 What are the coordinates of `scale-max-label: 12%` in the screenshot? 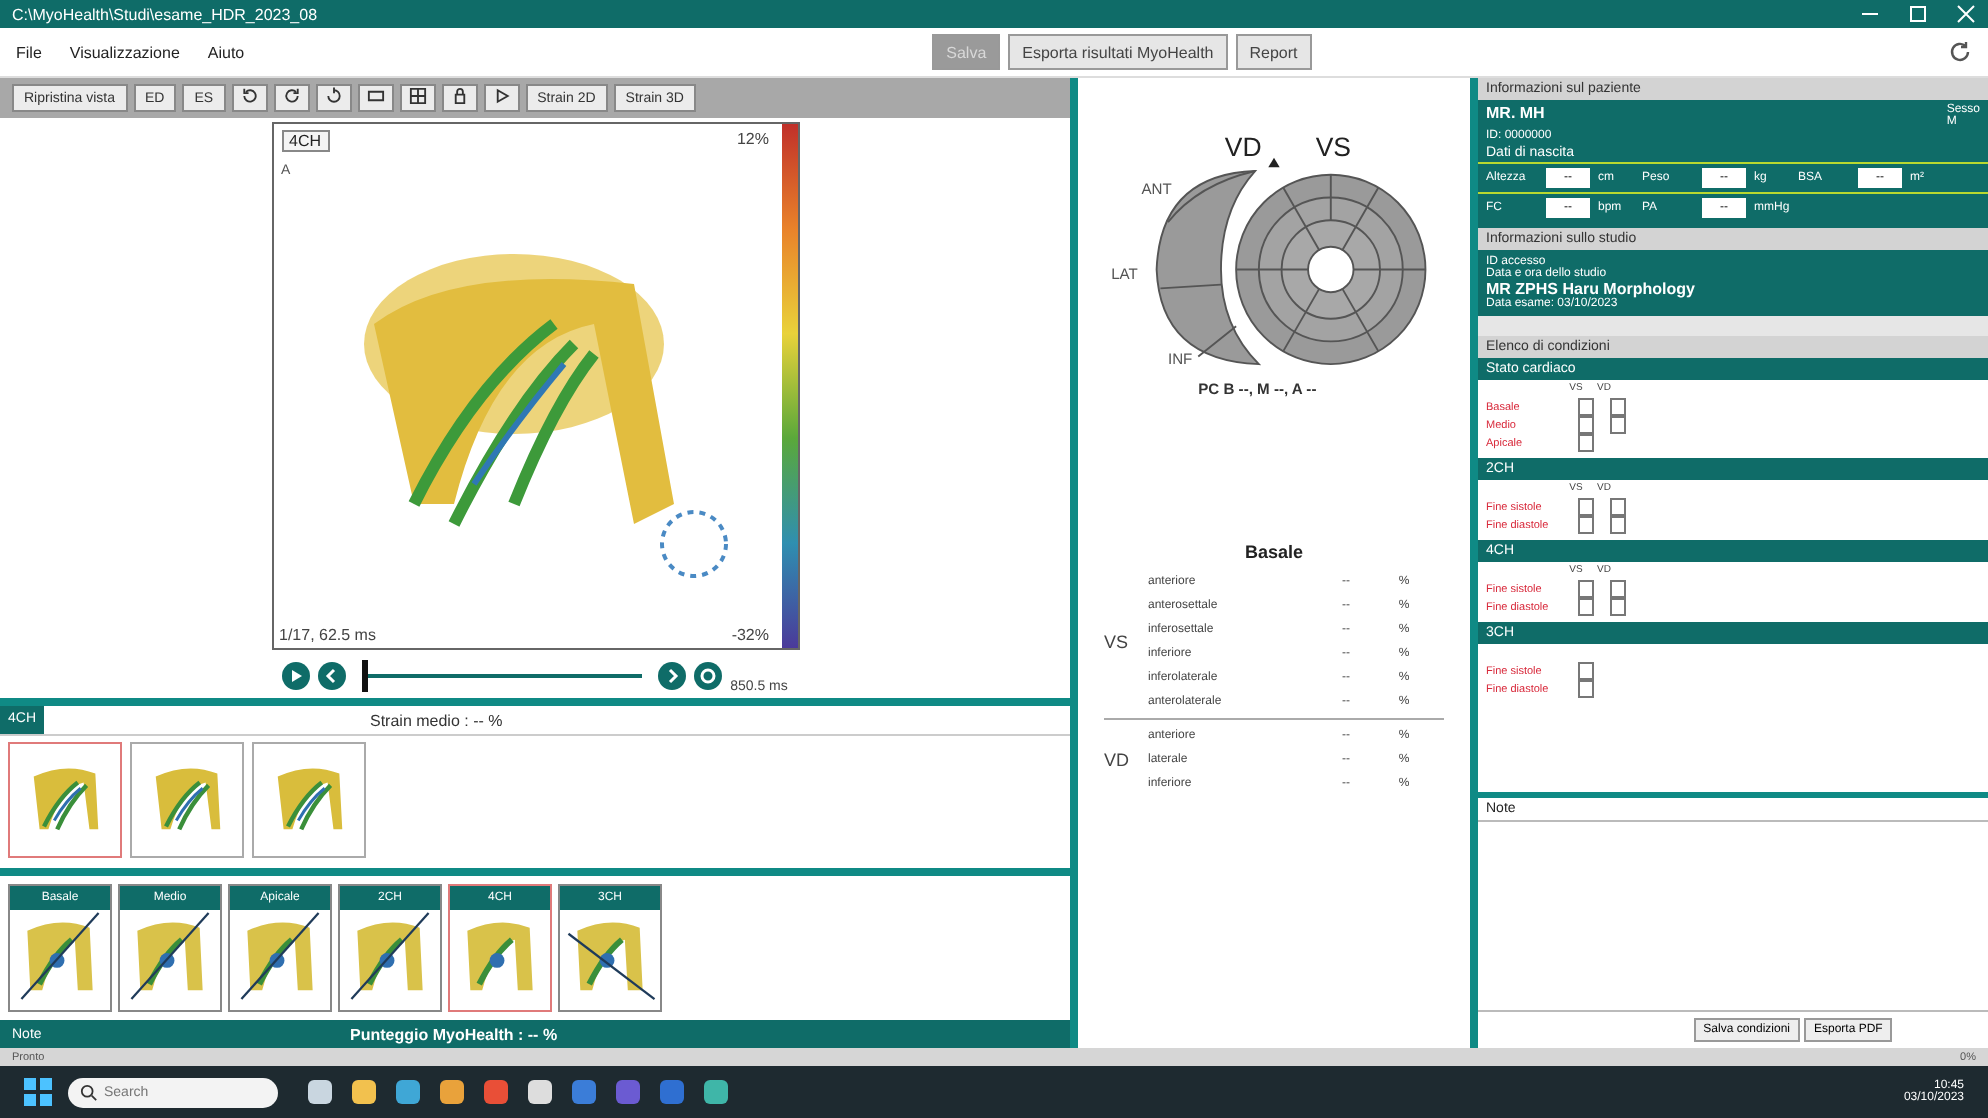 It's located at (752, 139).